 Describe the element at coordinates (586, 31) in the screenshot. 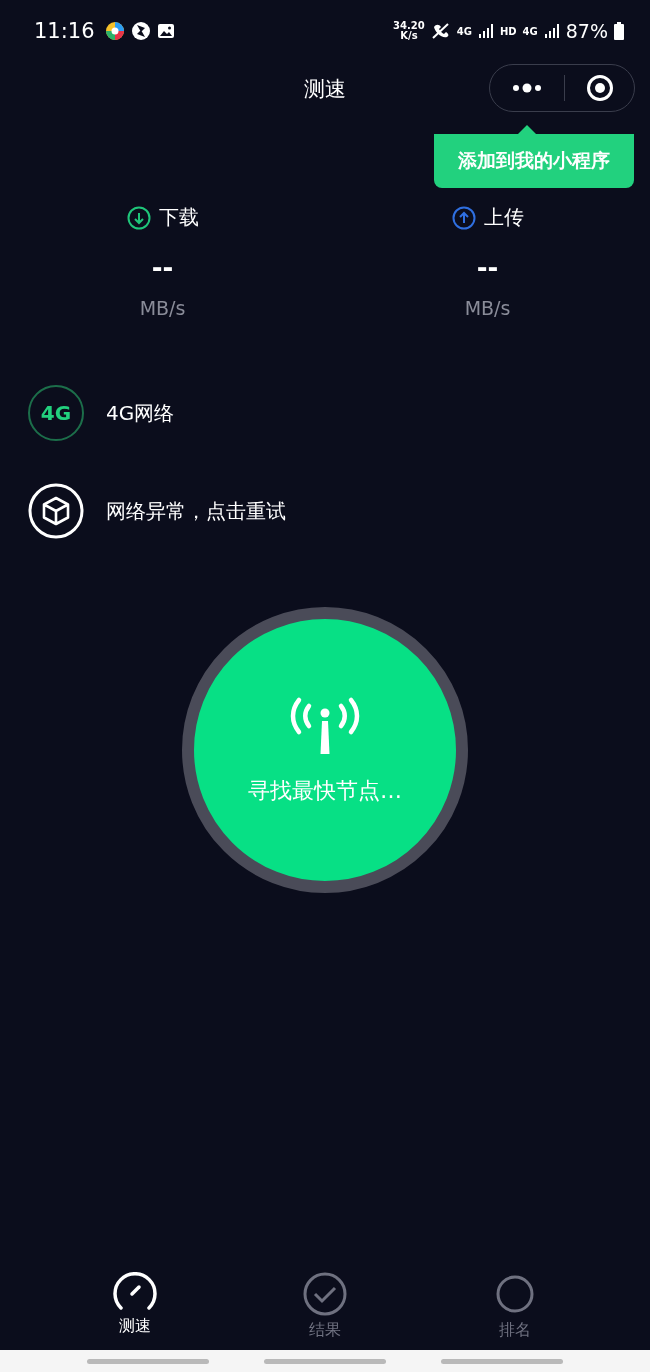

I see `battery-level: 87%` at that location.